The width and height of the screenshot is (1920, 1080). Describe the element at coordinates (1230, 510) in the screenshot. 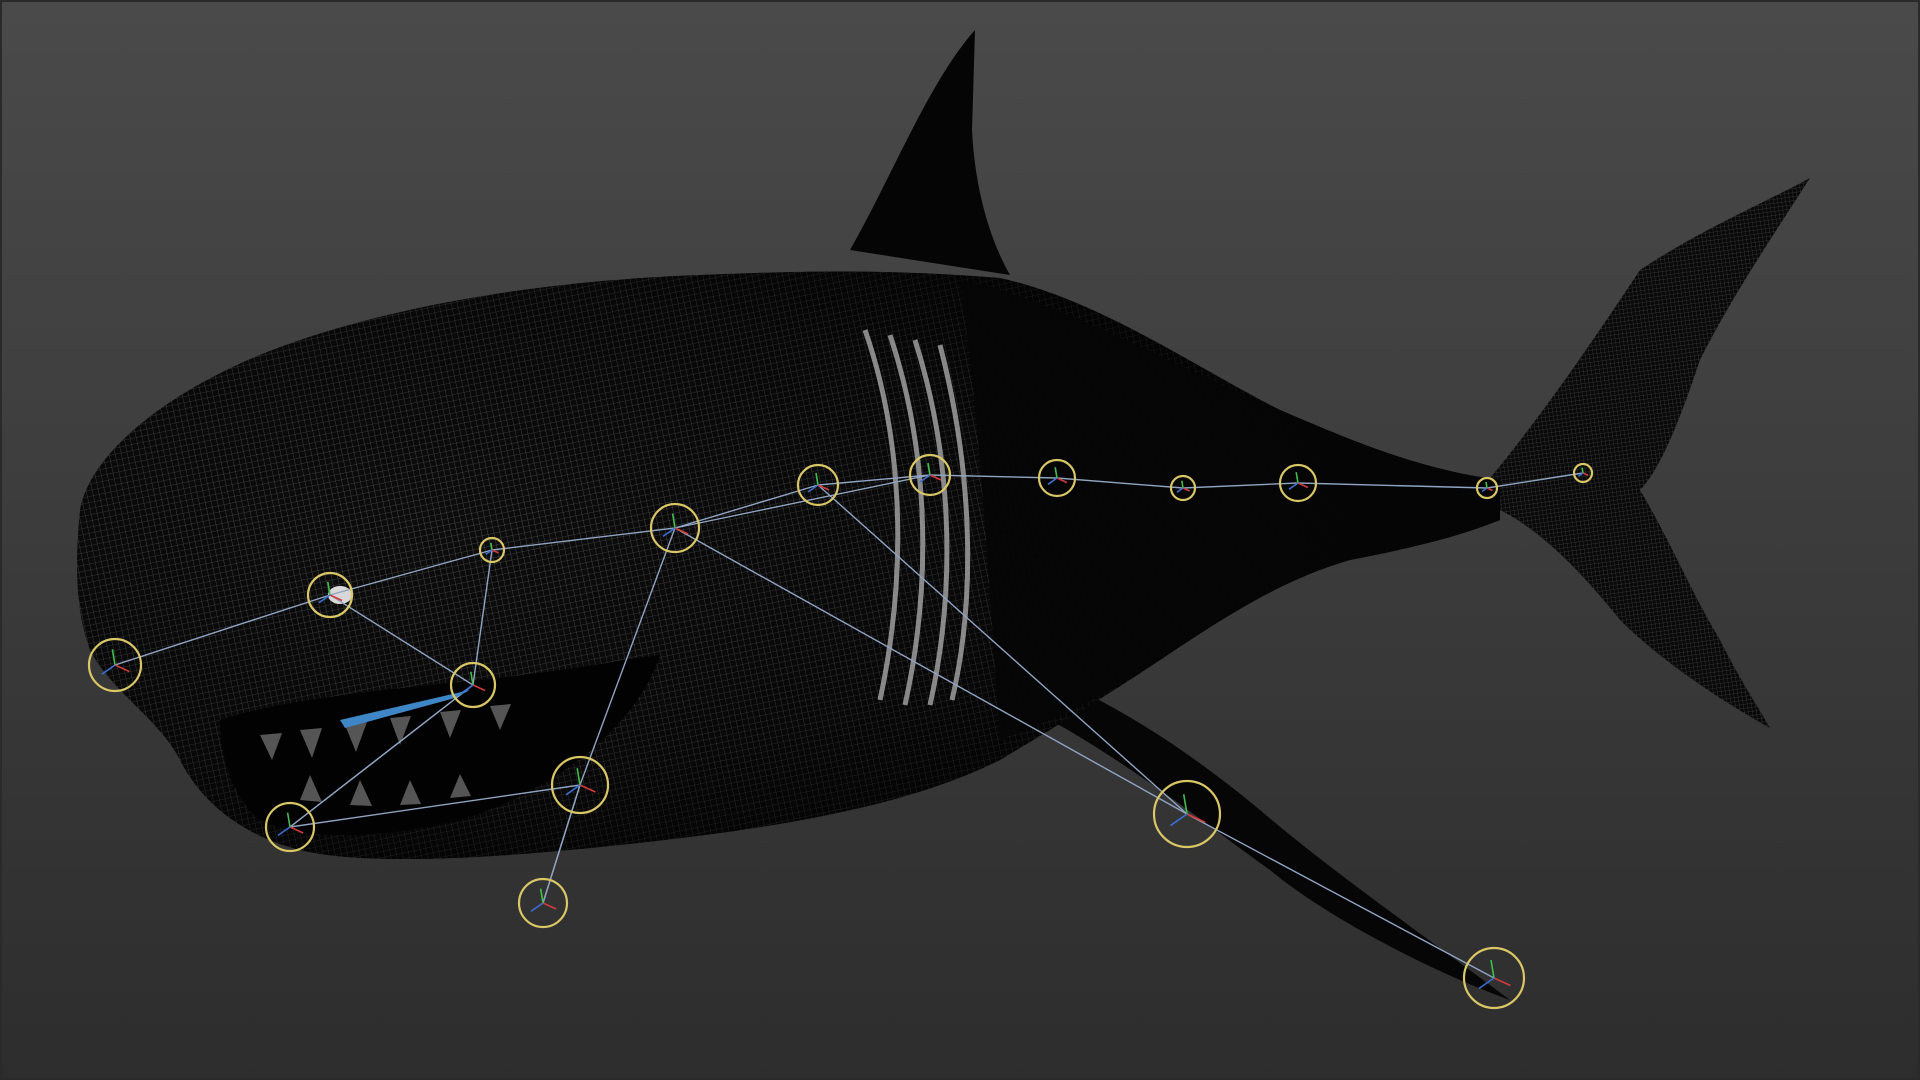

I see `rear-body` at that location.